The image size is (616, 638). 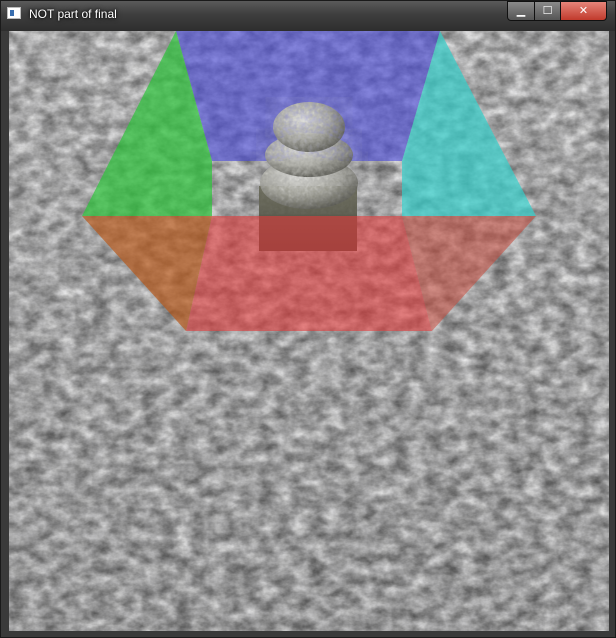 I want to click on maximize-button: ☐, so click(x=547, y=11).